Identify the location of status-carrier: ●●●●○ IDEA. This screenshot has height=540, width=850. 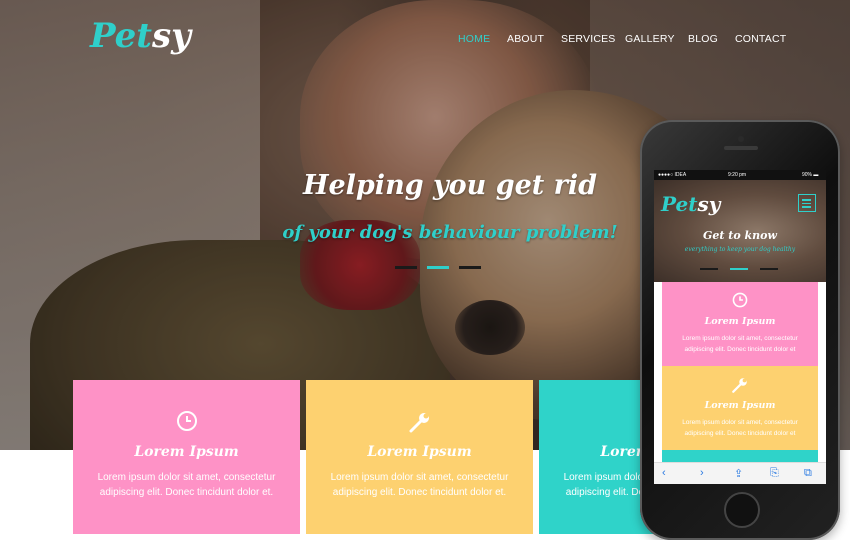
(672, 175).